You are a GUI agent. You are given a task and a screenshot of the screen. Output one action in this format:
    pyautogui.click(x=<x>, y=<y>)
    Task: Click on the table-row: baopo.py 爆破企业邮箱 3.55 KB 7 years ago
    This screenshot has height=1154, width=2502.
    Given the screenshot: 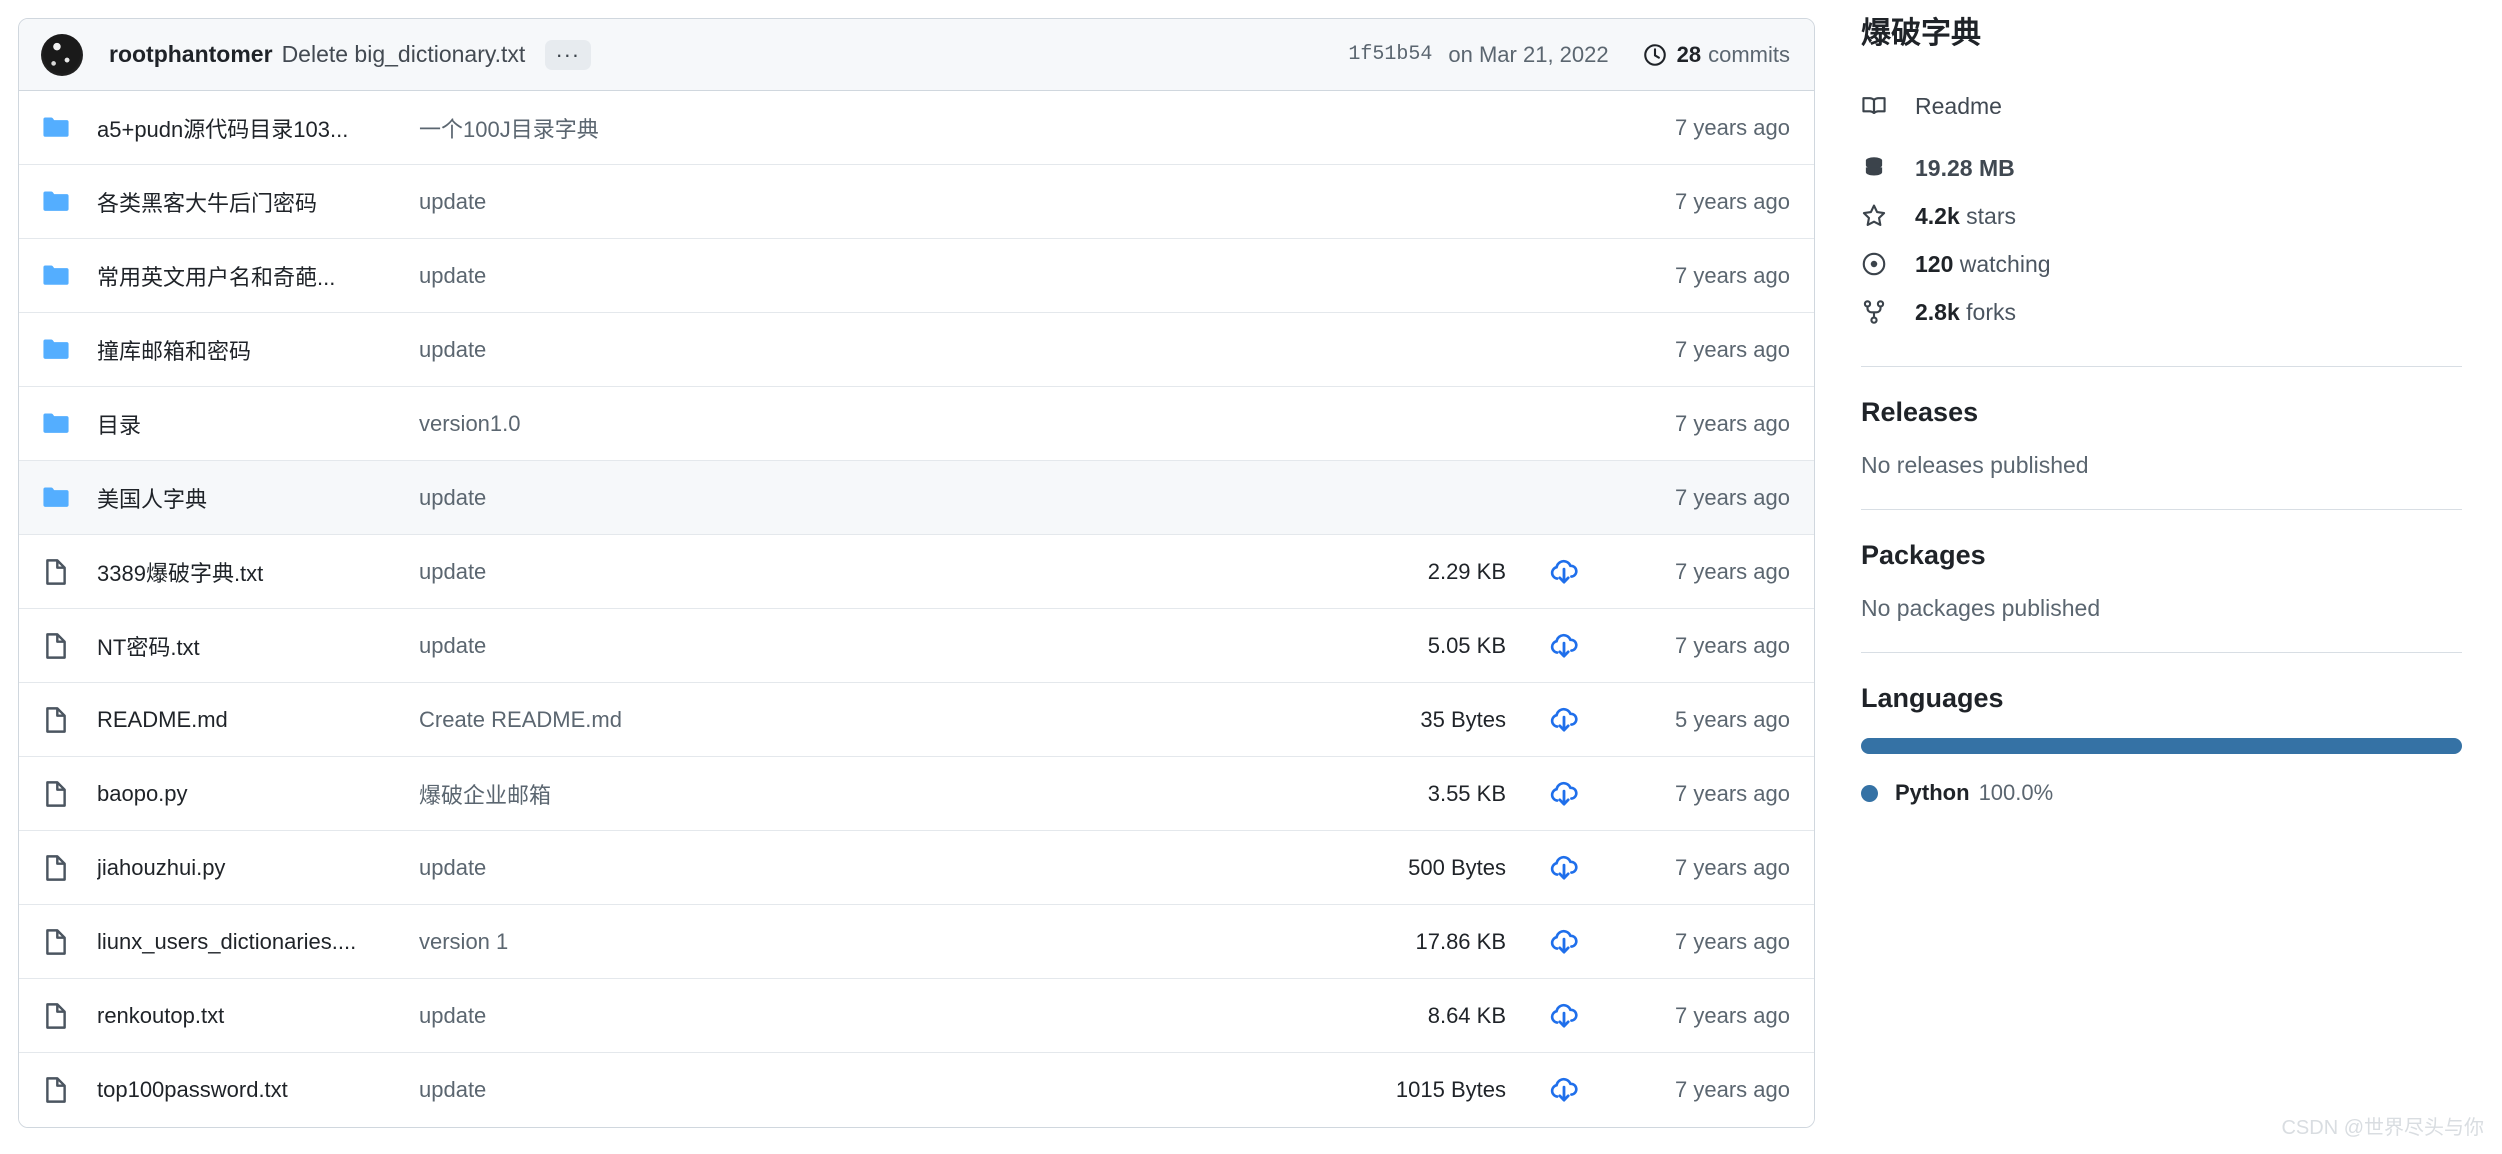 What is the action you would take?
    pyautogui.click(x=916, y=794)
    